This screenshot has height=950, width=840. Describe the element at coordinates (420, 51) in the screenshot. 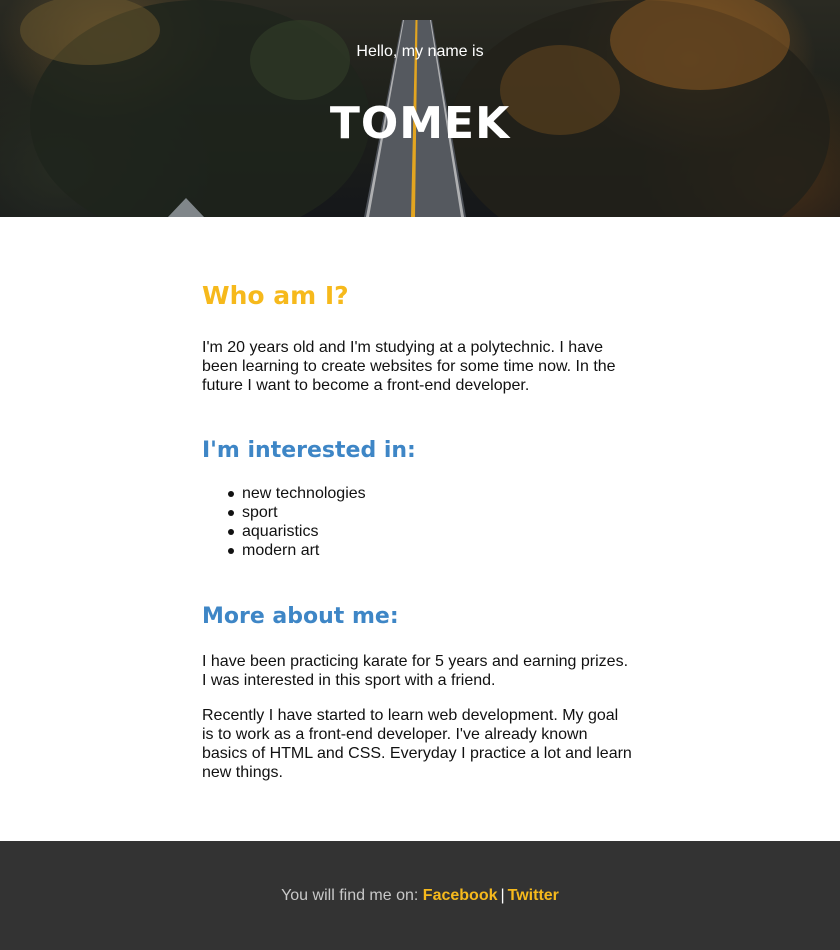

I see `hero-greeting: Hello, my name is` at that location.